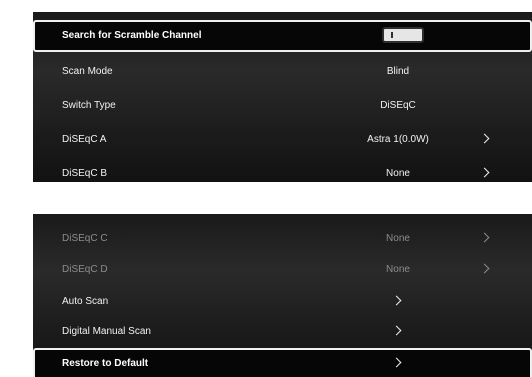  What do you see at coordinates (398, 238) in the screenshot?
I see `diseqc-c-value: None` at bounding box center [398, 238].